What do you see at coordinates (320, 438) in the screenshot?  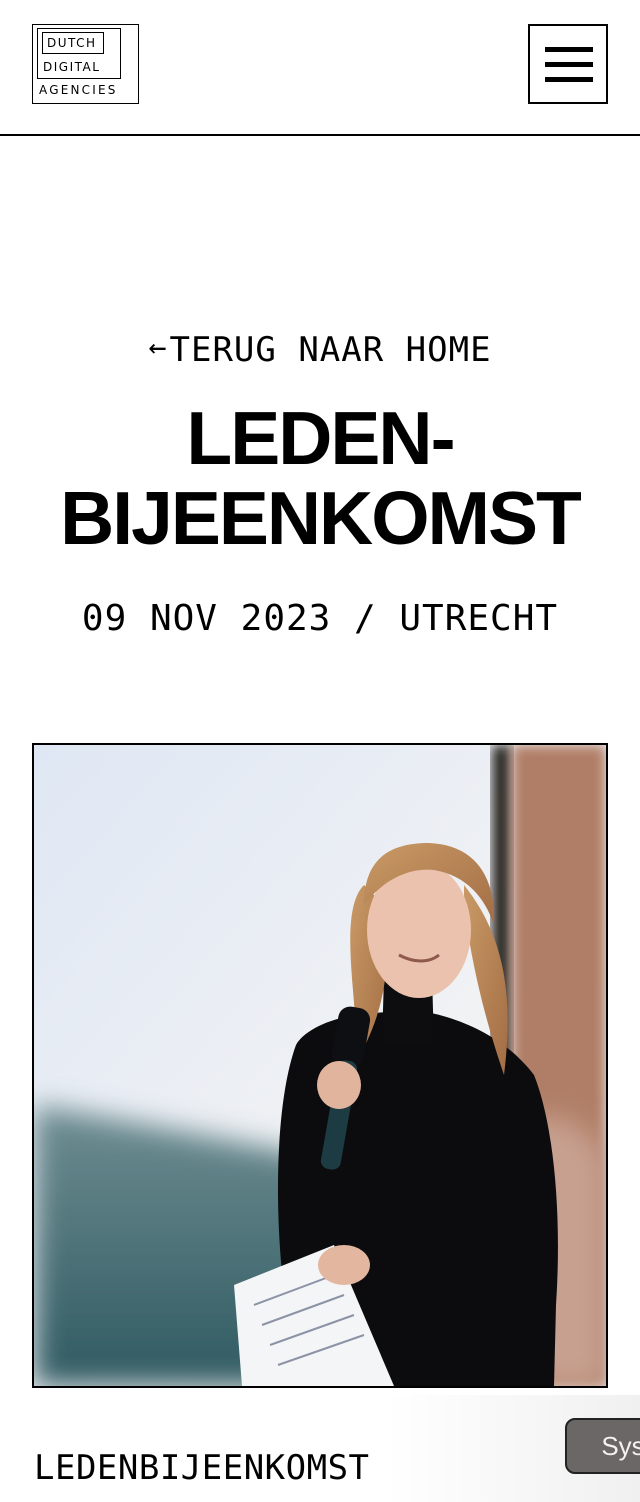 I see `page-title-line1: LEDEN-` at bounding box center [320, 438].